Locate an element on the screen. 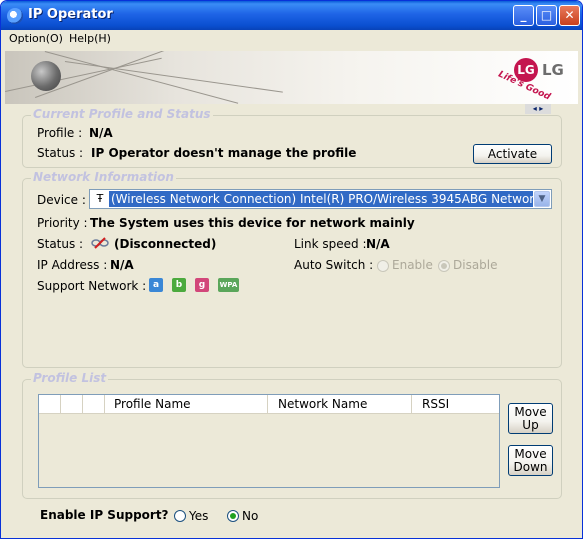 Image resolution: width=583 pixels, height=539 pixels. network-info-title: Network Information is located at coordinates (103, 177).